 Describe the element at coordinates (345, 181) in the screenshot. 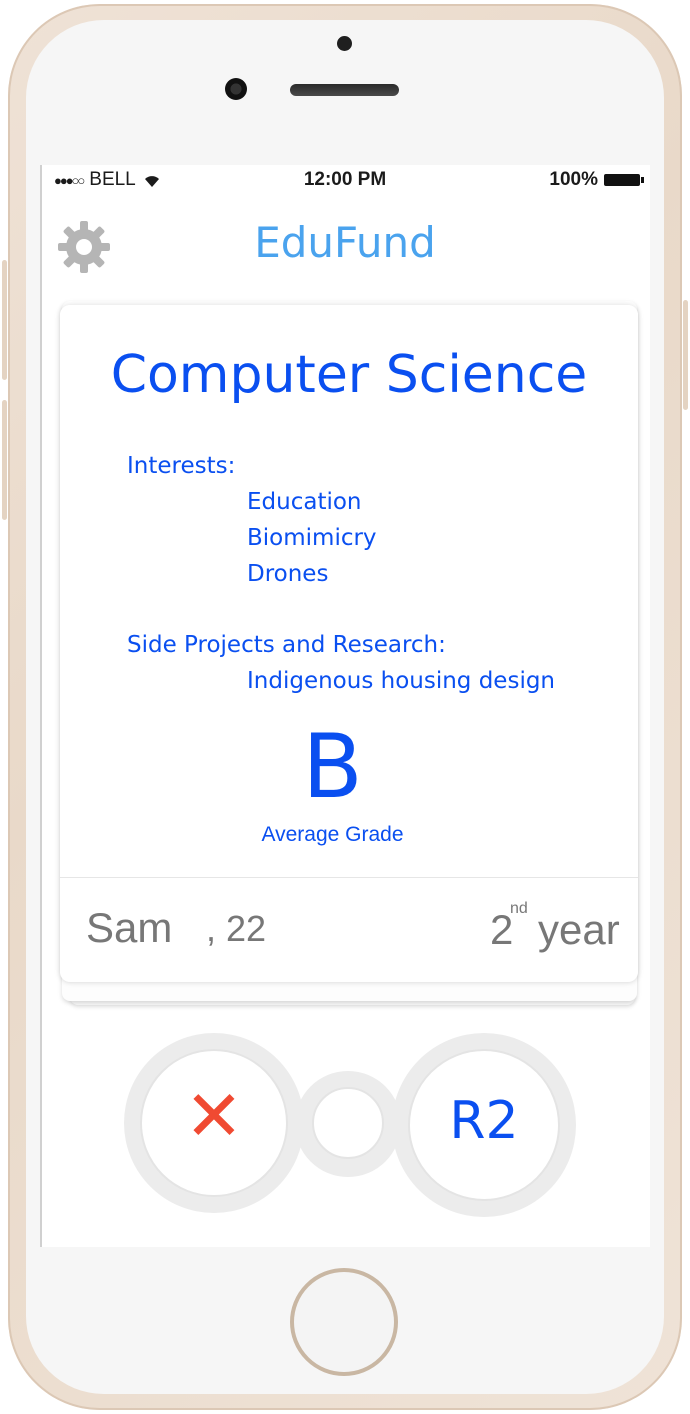

I see `status-bar: ●●●○○ BELL 12:00 PM 100%` at that location.